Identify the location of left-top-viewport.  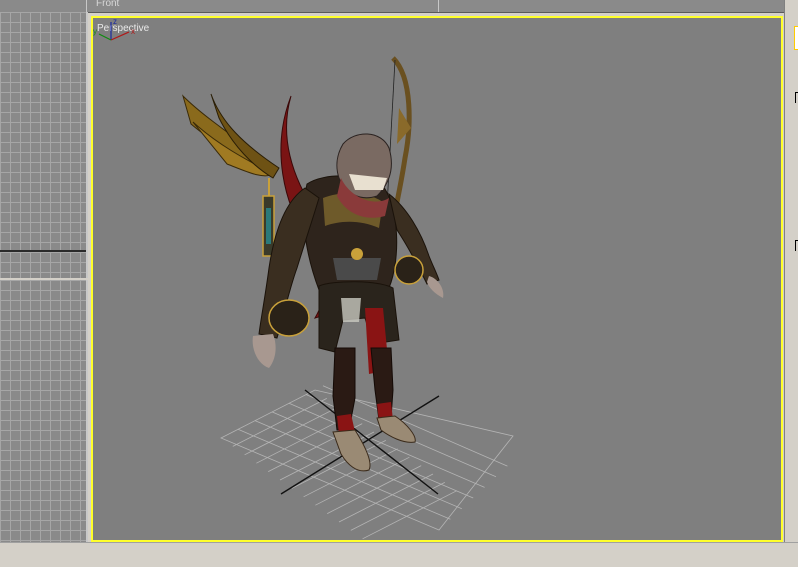
(44, 145).